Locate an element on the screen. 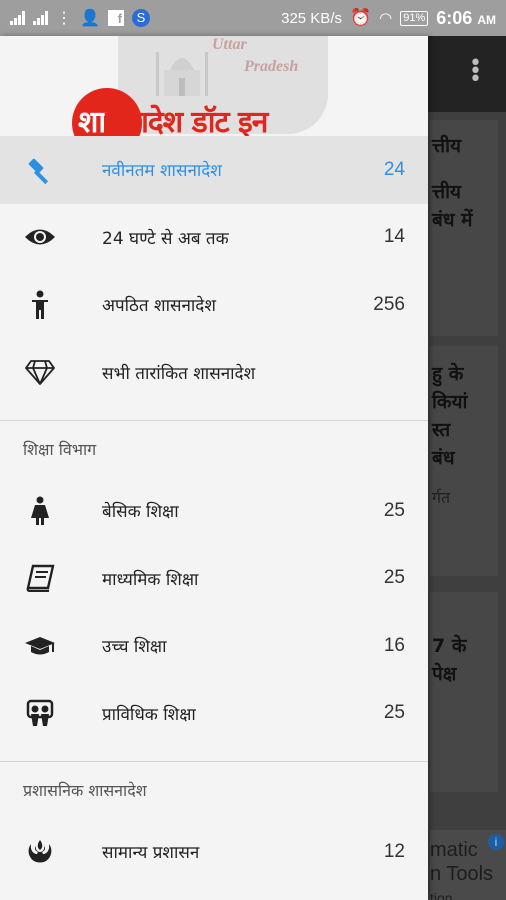 This screenshot has height=900, width=506. card-subtext: र्गत is located at coordinates (441, 497).